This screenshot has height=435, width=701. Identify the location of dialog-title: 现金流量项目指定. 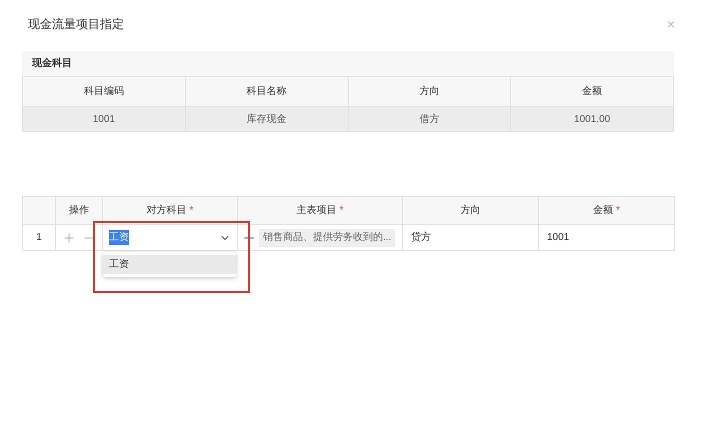
(76, 24).